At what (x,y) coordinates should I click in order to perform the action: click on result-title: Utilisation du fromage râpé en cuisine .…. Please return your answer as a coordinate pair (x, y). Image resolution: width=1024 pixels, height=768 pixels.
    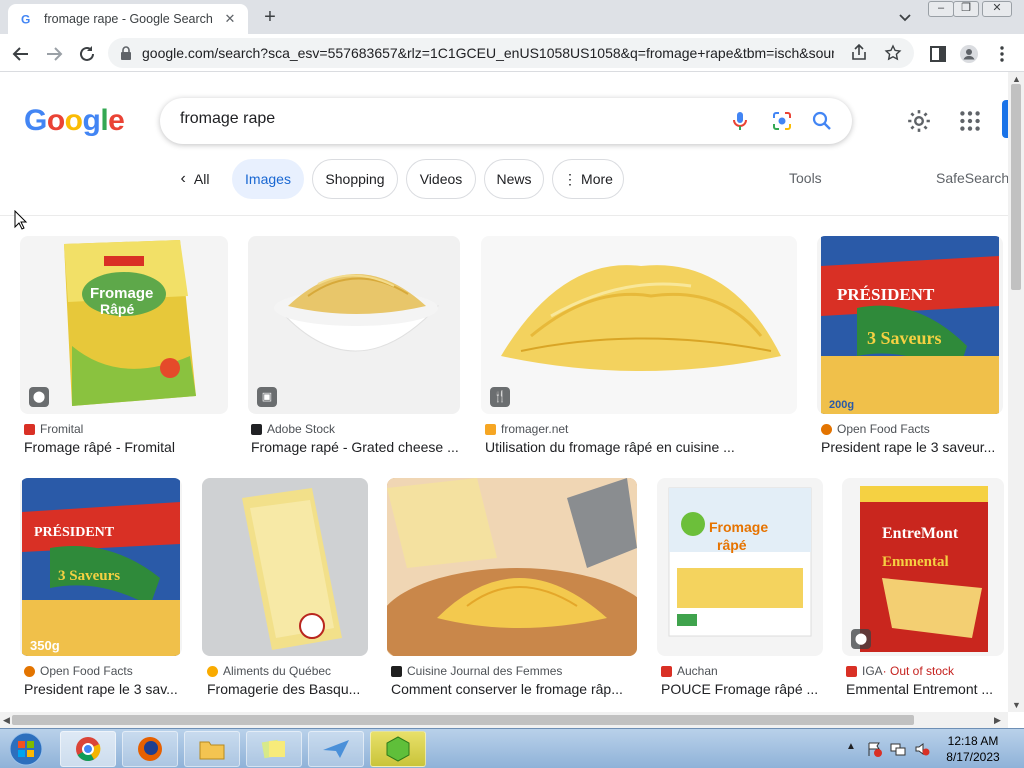
    Looking at the image, I should click on (641, 447).